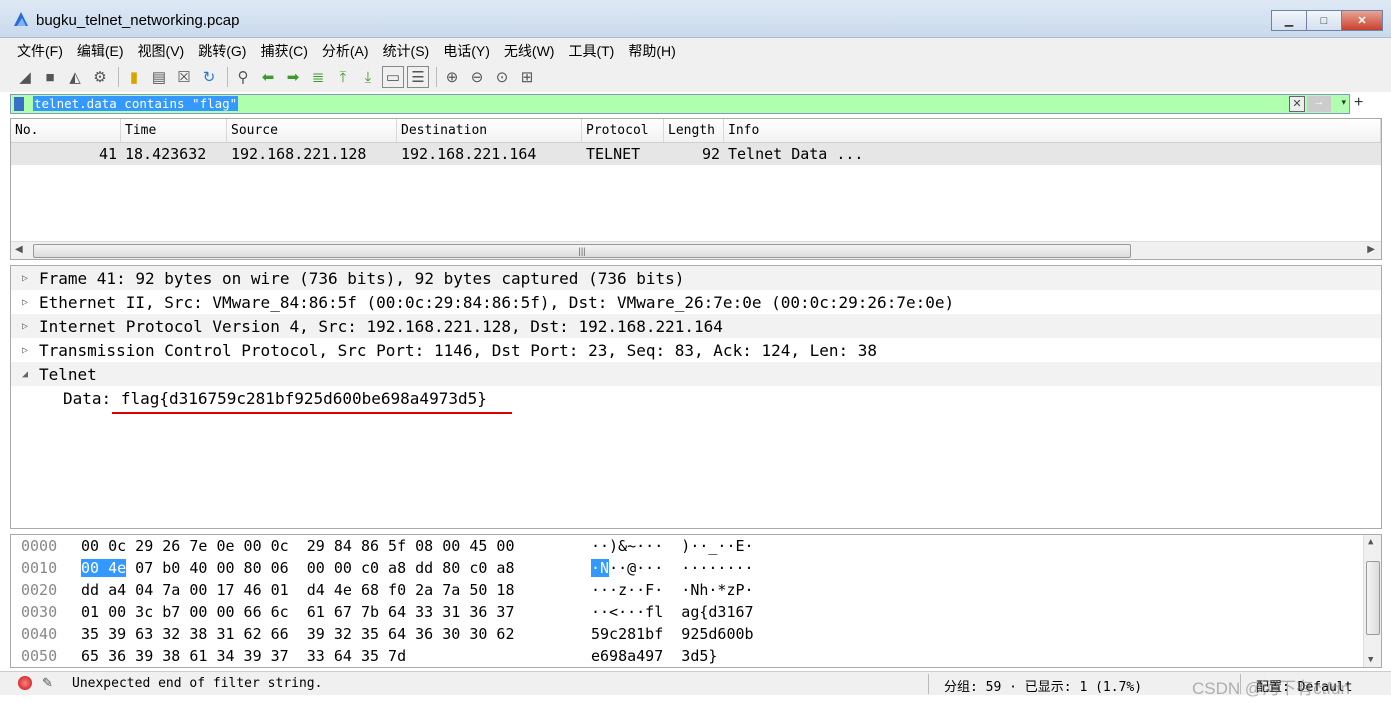  What do you see at coordinates (268, 77) in the screenshot?
I see `back-icon: ⬅` at bounding box center [268, 77].